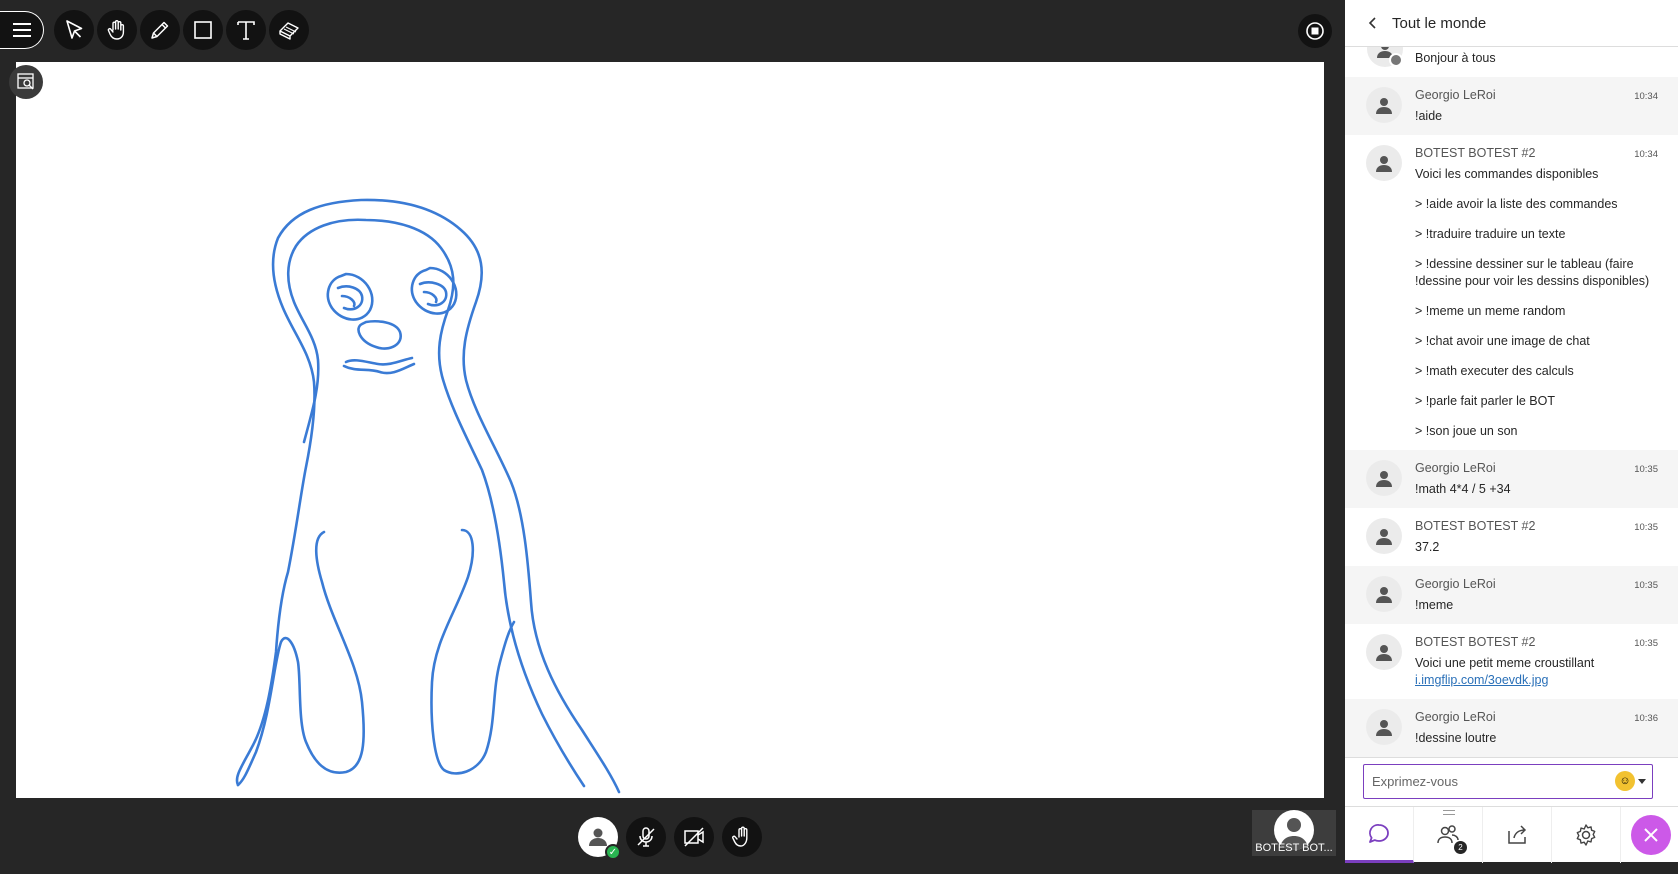  I want to click on status-check-icon: ✓, so click(613, 852).